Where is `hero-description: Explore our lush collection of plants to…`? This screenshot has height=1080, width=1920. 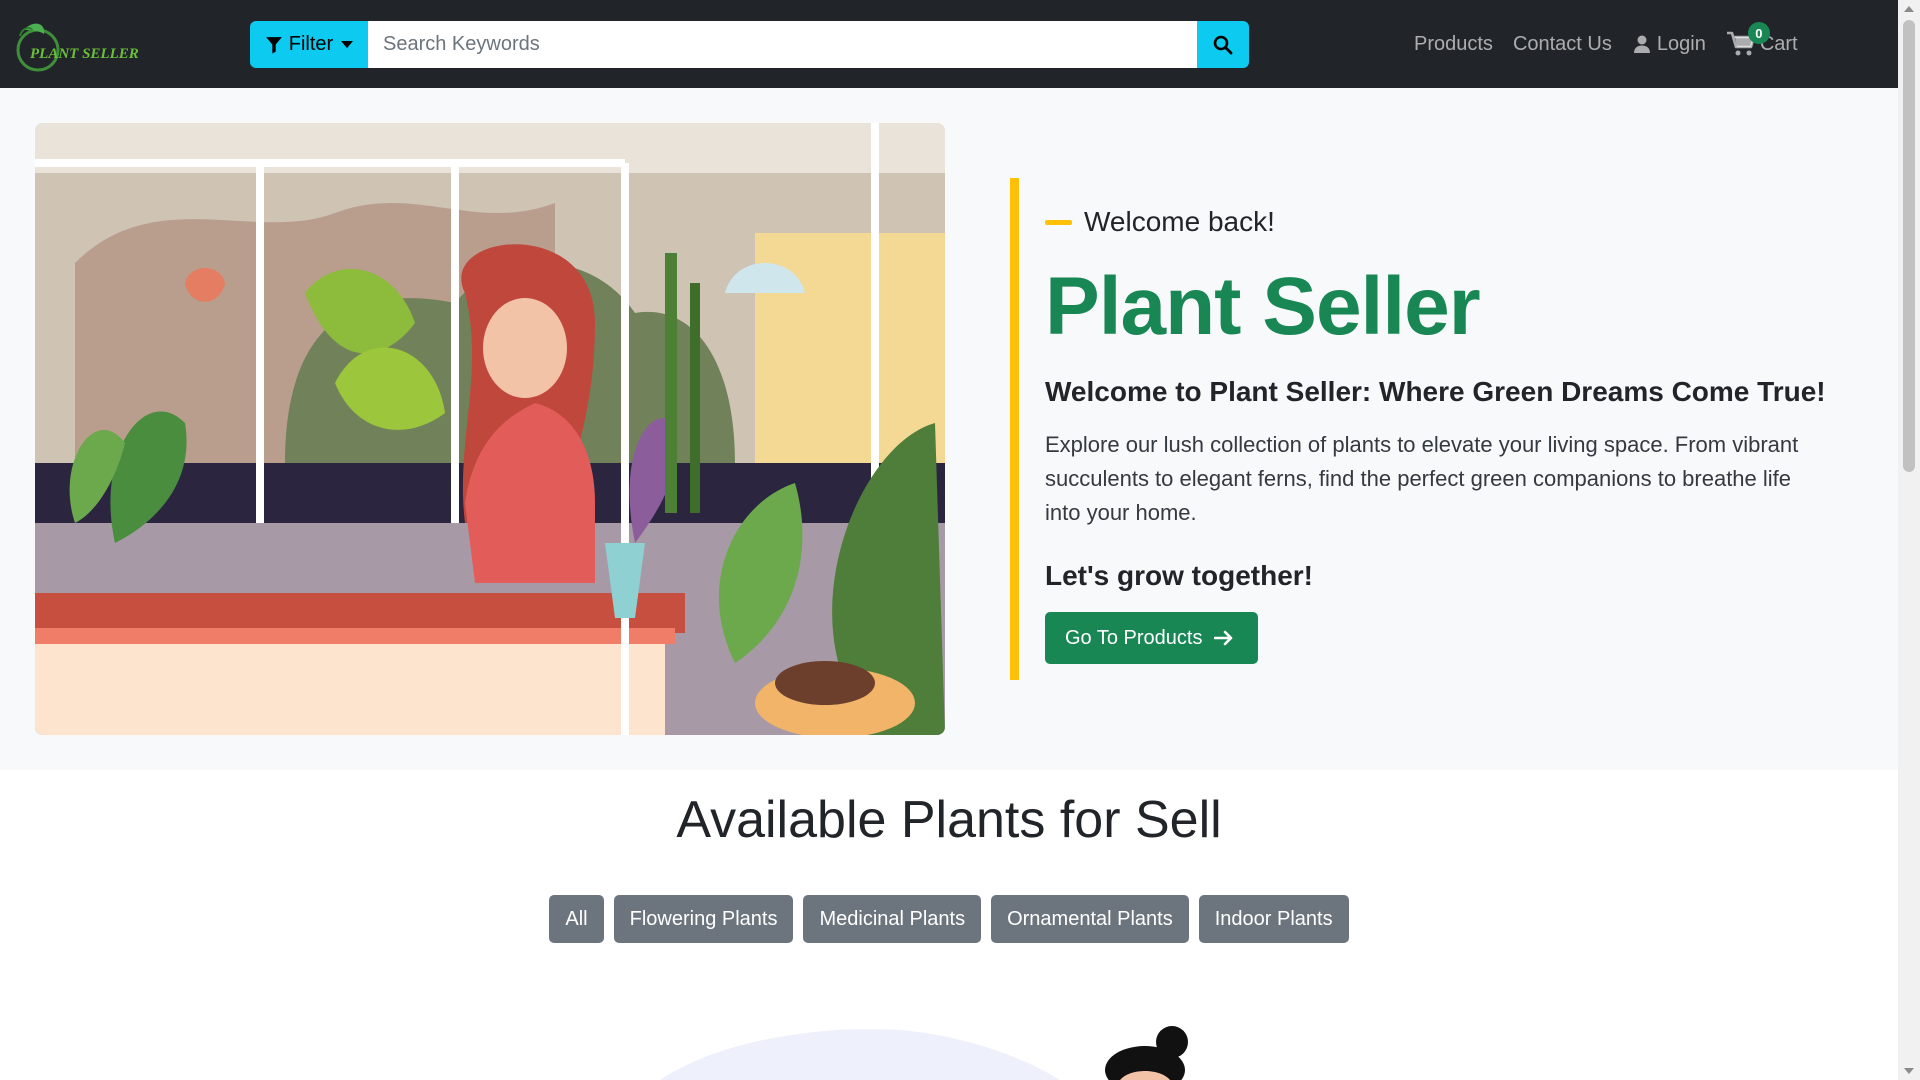
hero-description: Explore our lush collection of plants to… is located at coordinates (1422, 478).